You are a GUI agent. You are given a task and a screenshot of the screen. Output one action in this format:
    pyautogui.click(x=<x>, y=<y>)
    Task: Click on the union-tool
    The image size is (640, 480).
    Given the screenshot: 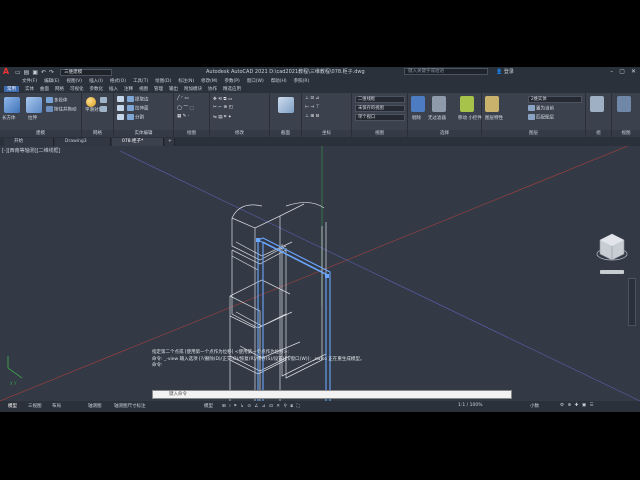 What is the action you would take?
    pyautogui.click(x=121, y=99)
    